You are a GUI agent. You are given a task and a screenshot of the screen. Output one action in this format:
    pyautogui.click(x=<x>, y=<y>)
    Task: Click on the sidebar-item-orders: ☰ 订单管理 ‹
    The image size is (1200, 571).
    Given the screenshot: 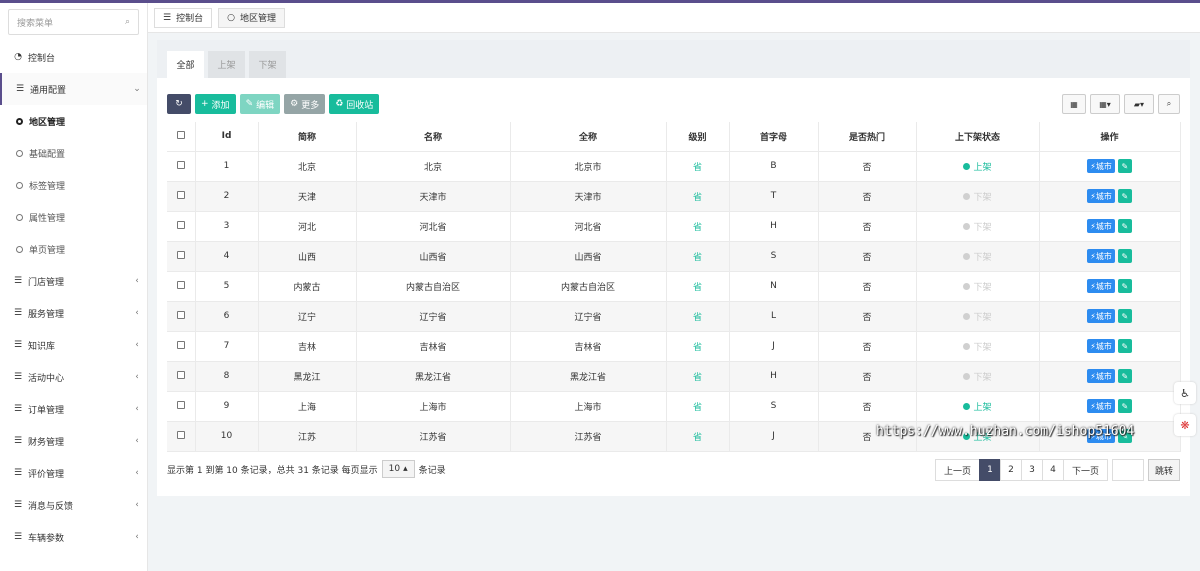 What is the action you would take?
    pyautogui.click(x=73, y=409)
    